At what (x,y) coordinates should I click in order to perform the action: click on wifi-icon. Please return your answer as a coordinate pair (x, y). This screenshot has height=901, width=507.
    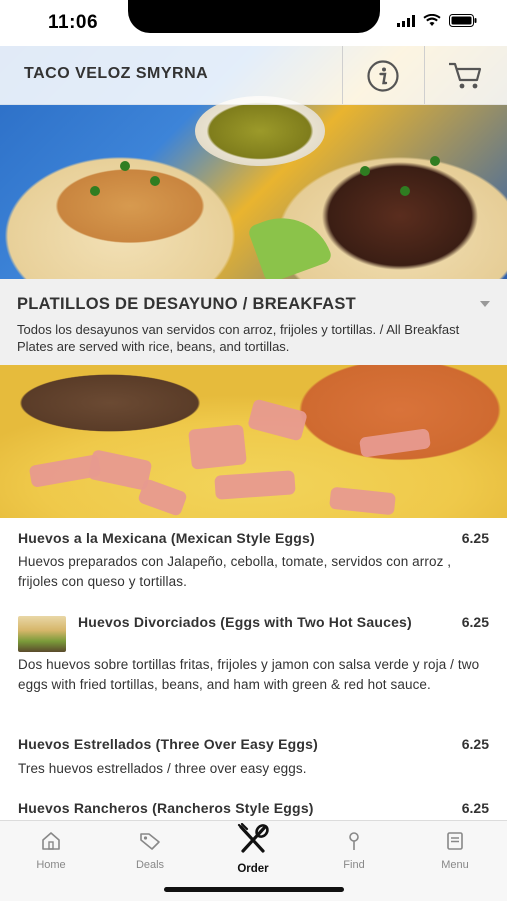
    Looking at the image, I should click on (432, 20).